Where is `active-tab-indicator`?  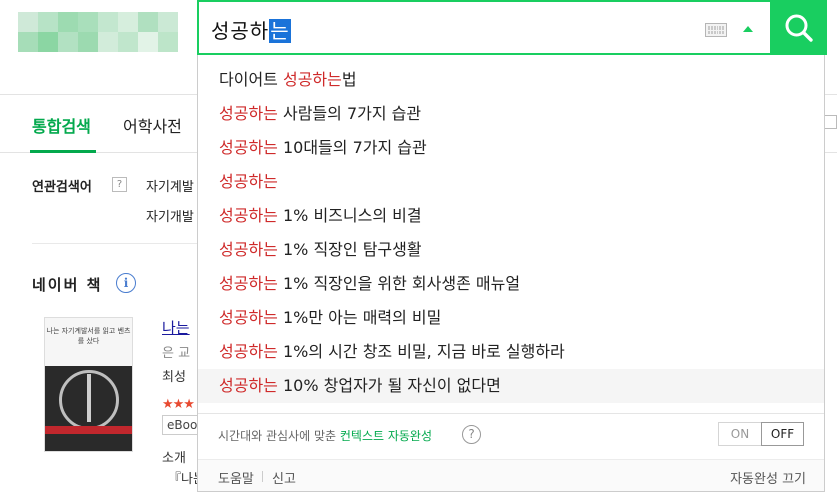 active-tab-indicator is located at coordinates (63, 151).